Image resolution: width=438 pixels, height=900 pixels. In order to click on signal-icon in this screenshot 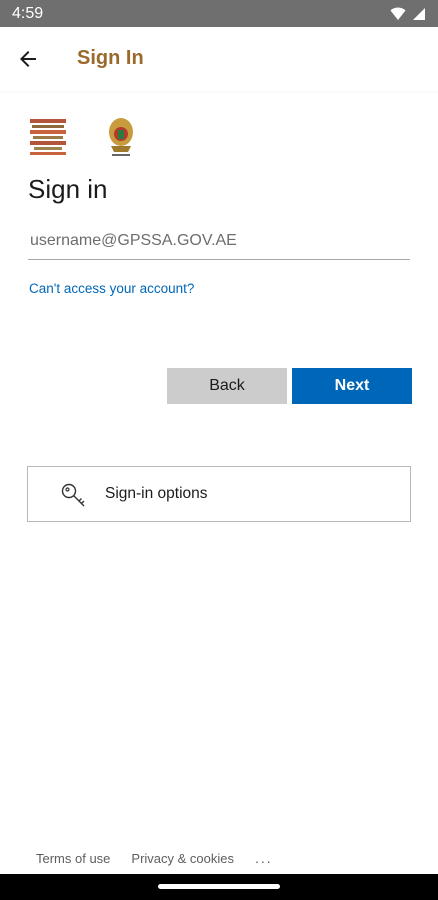, I will do `click(419, 13)`.